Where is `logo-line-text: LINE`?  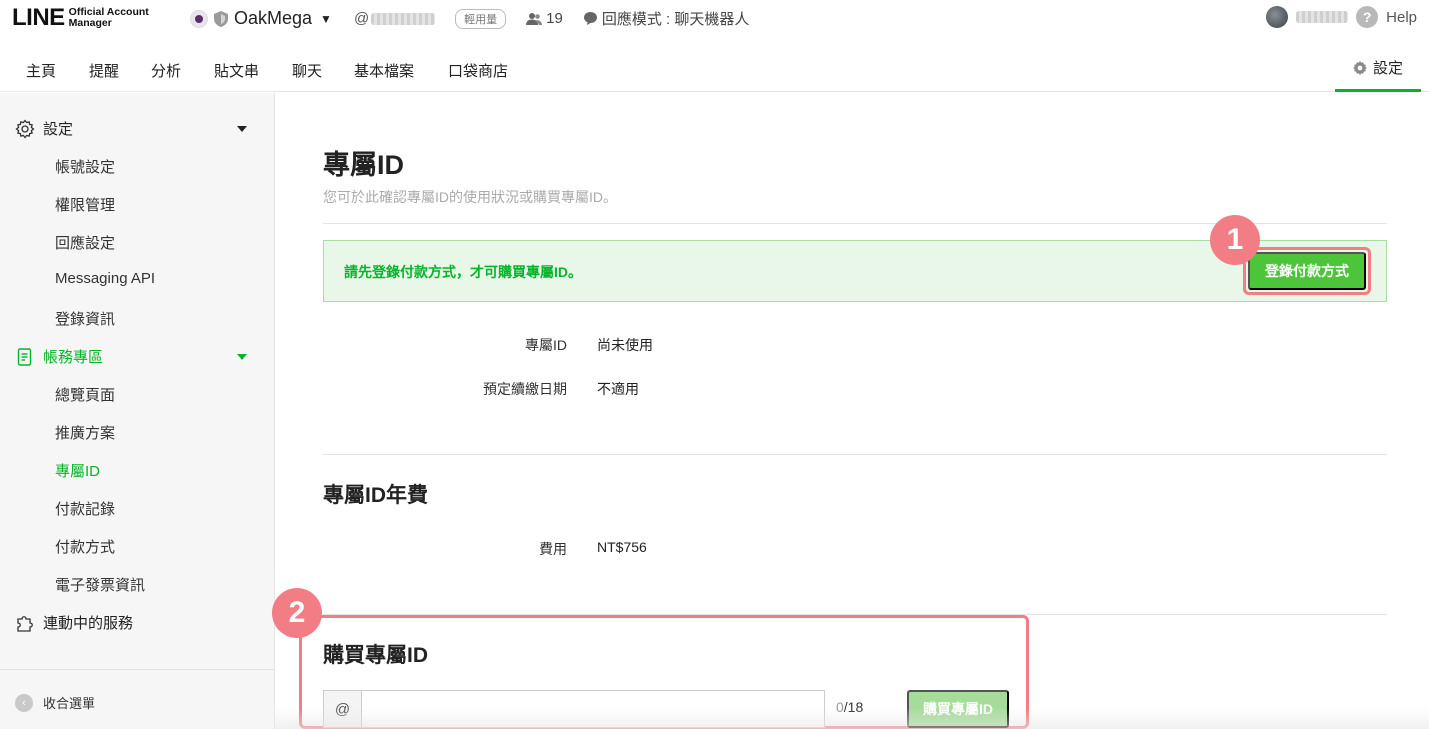 logo-line-text: LINE is located at coordinates (38, 17).